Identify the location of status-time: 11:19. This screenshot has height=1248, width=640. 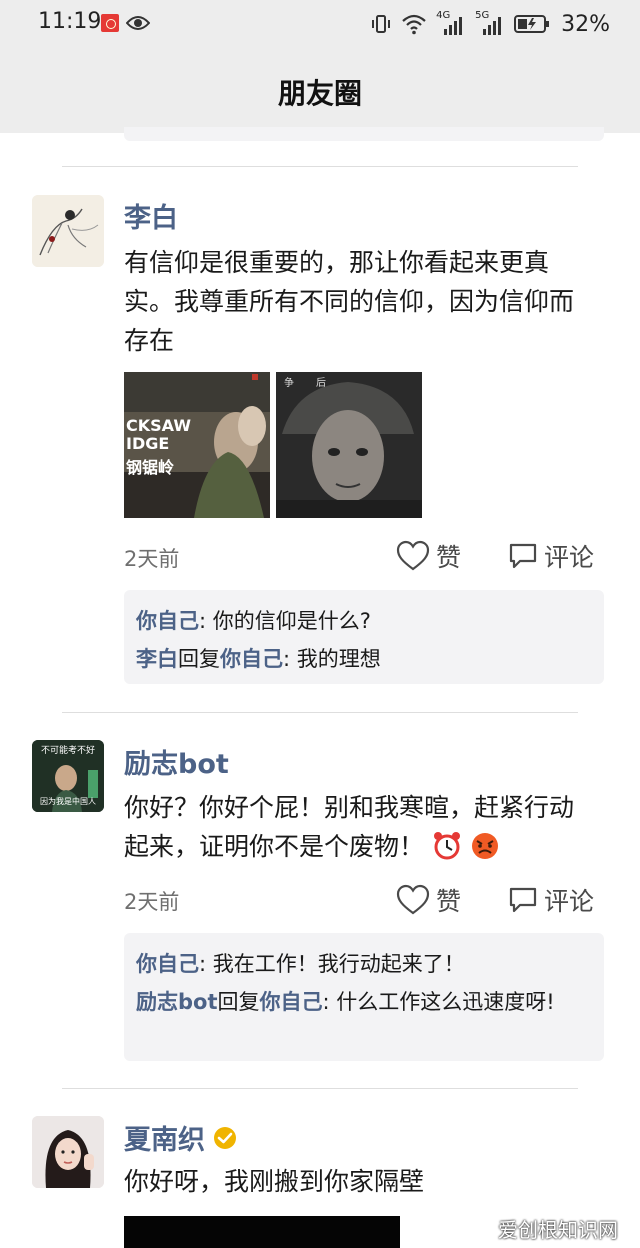
(70, 21).